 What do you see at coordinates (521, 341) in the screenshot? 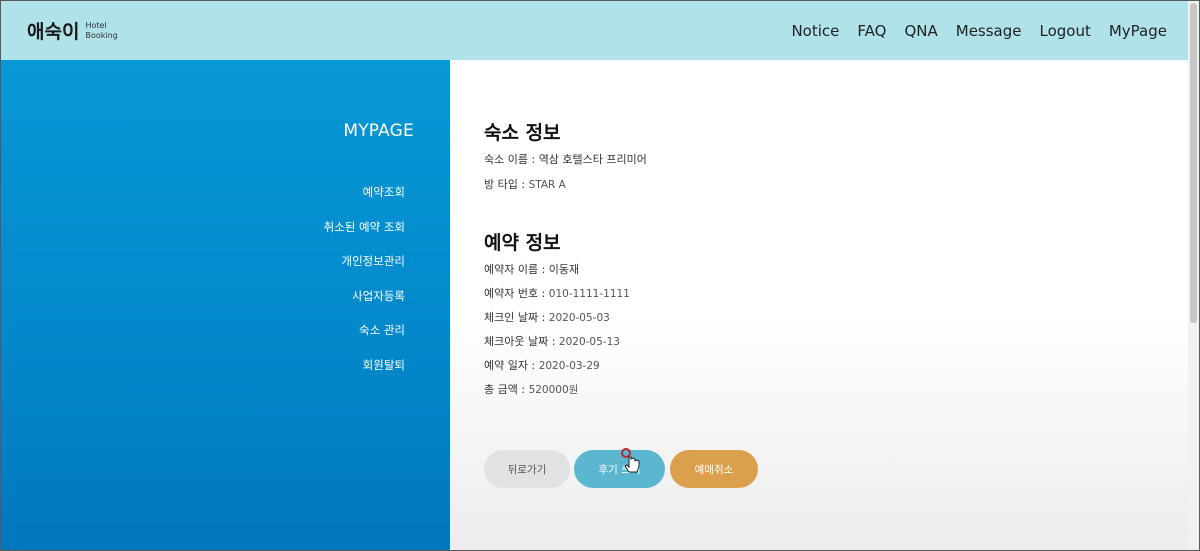
I see `checkout-label: 체크아웃 날짜 :` at bounding box center [521, 341].